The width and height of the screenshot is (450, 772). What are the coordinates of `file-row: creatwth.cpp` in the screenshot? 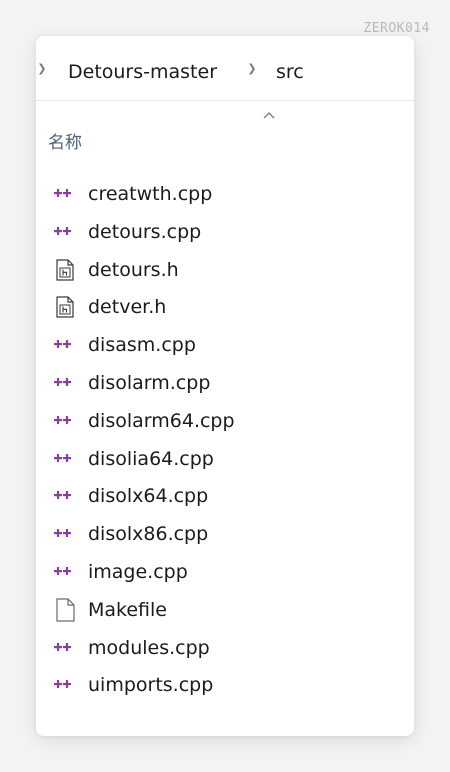 It's located at (225, 194).